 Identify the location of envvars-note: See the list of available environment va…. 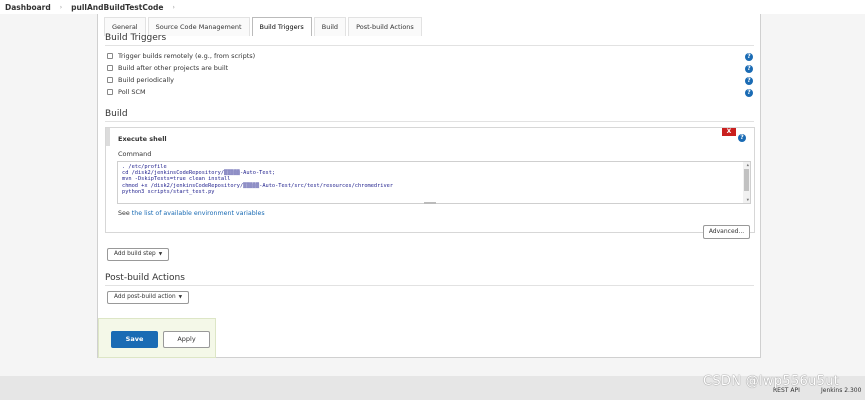
(191, 213).